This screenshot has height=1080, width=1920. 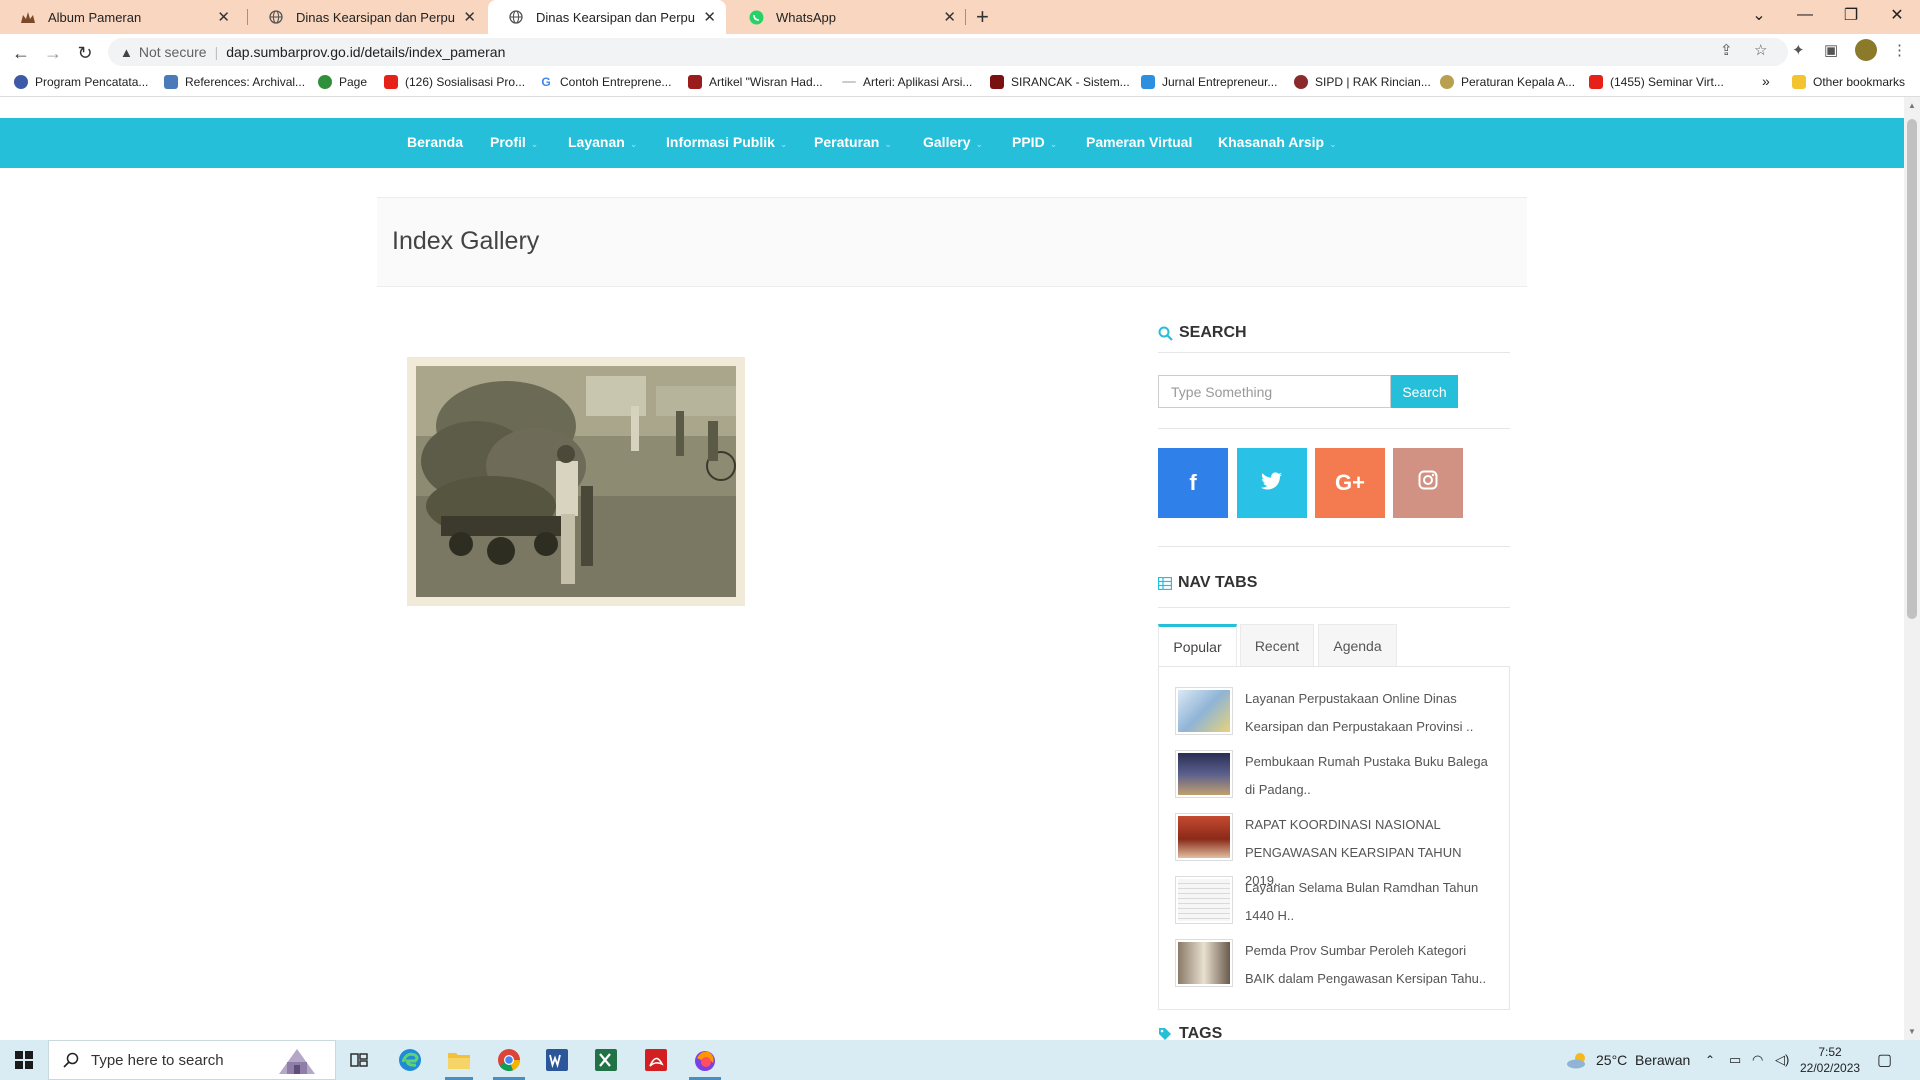 What do you see at coordinates (1899, 50) in the screenshot?
I see `menu-kebab-icon: ⋮` at bounding box center [1899, 50].